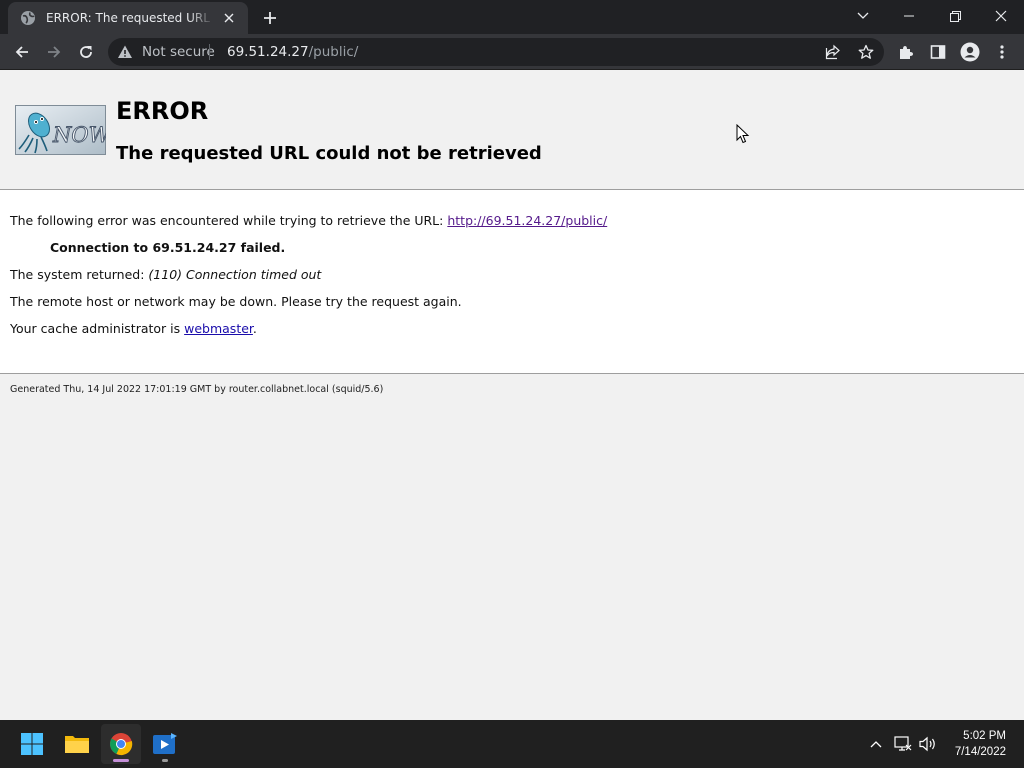 This screenshot has height=768, width=1024. I want to click on windows-taskbar: 5:02 PM 7/14/2022, so click(512, 744).